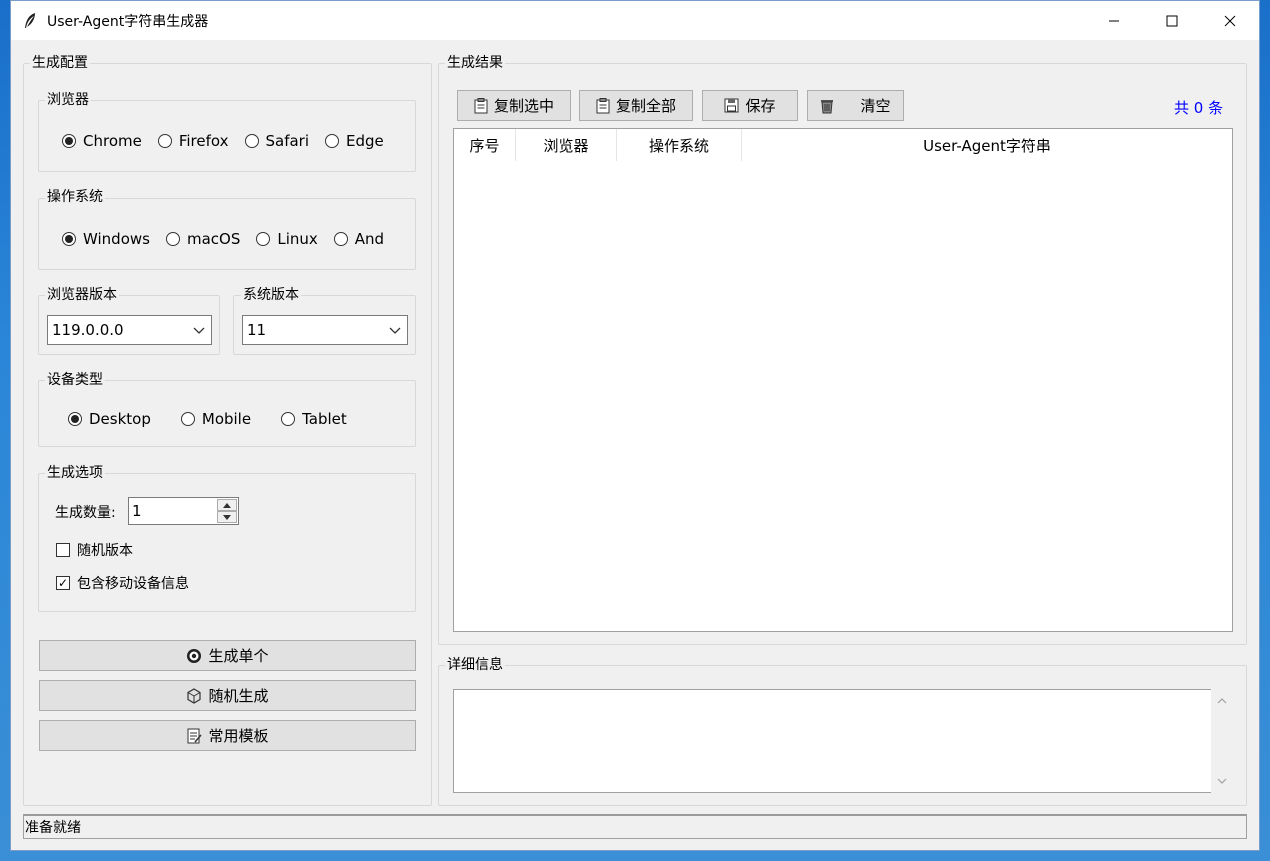 The width and height of the screenshot is (1270, 861). Describe the element at coordinates (251, 141) in the screenshot. I see `radio-safari` at that location.